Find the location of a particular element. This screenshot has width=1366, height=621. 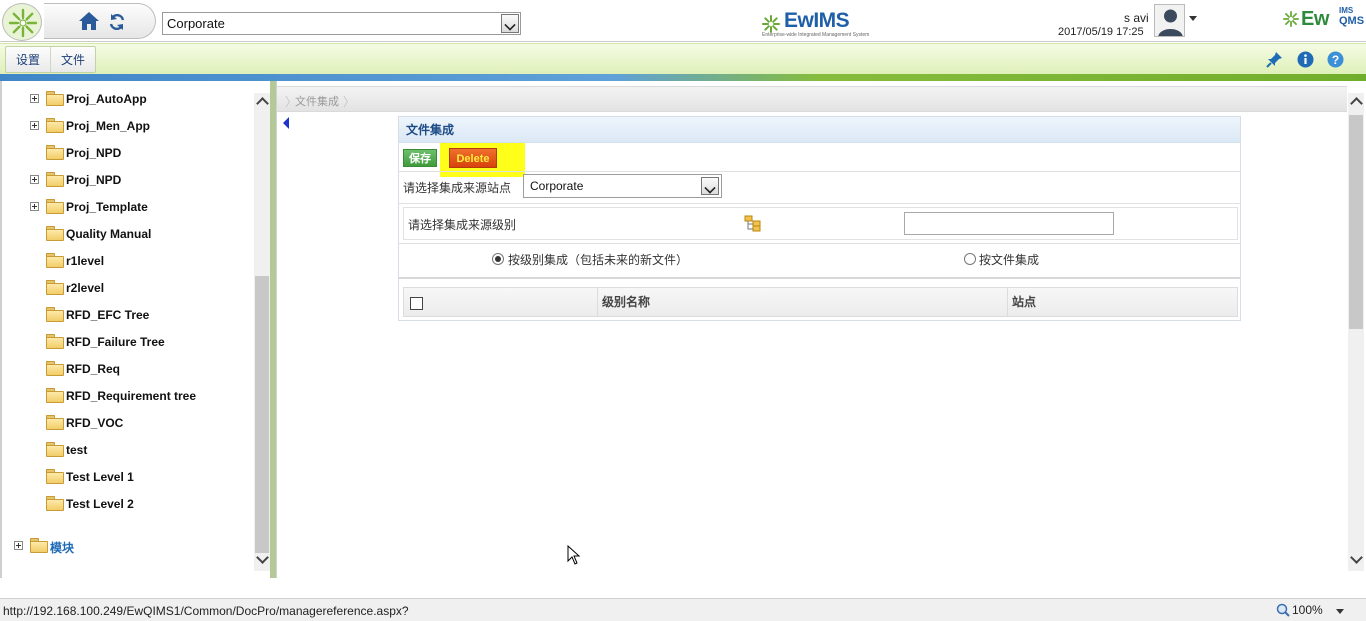

tree-scrollbar is located at coordinates (262, 332).